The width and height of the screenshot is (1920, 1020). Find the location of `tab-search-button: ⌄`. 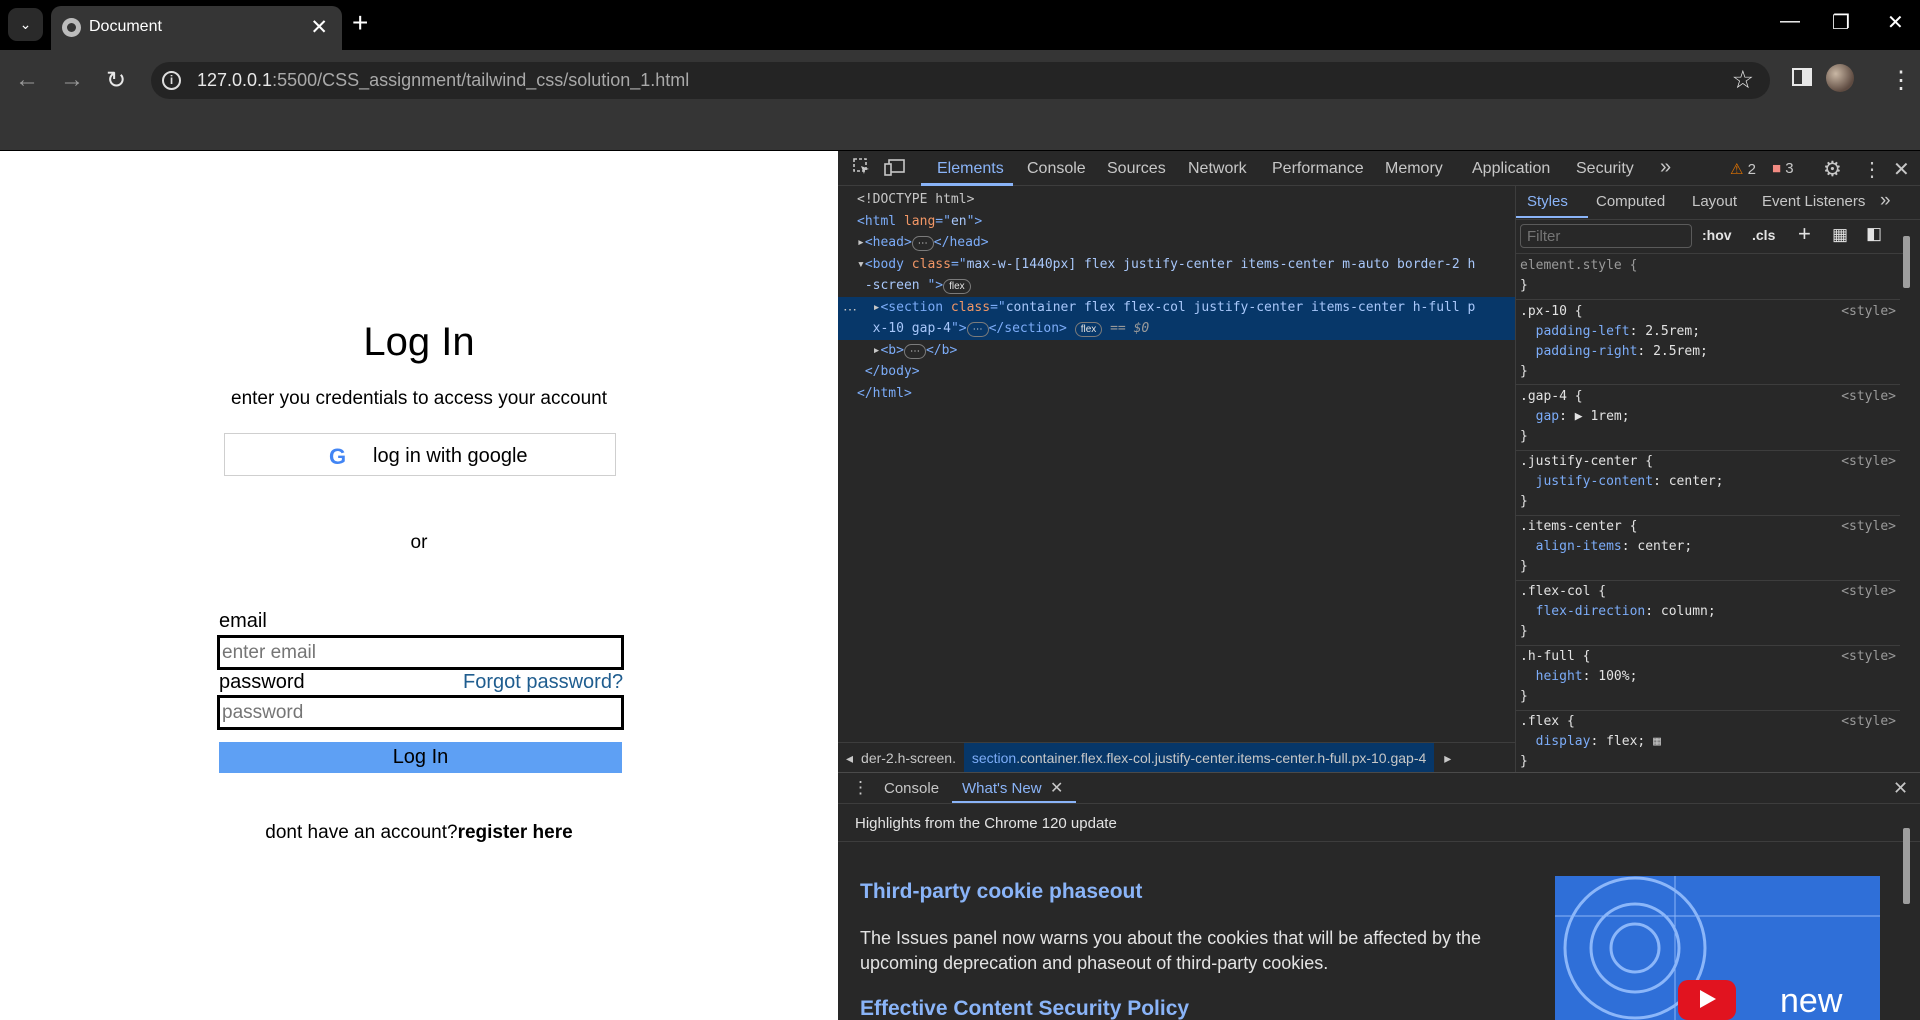

tab-search-button: ⌄ is located at coordinates (25, 24).